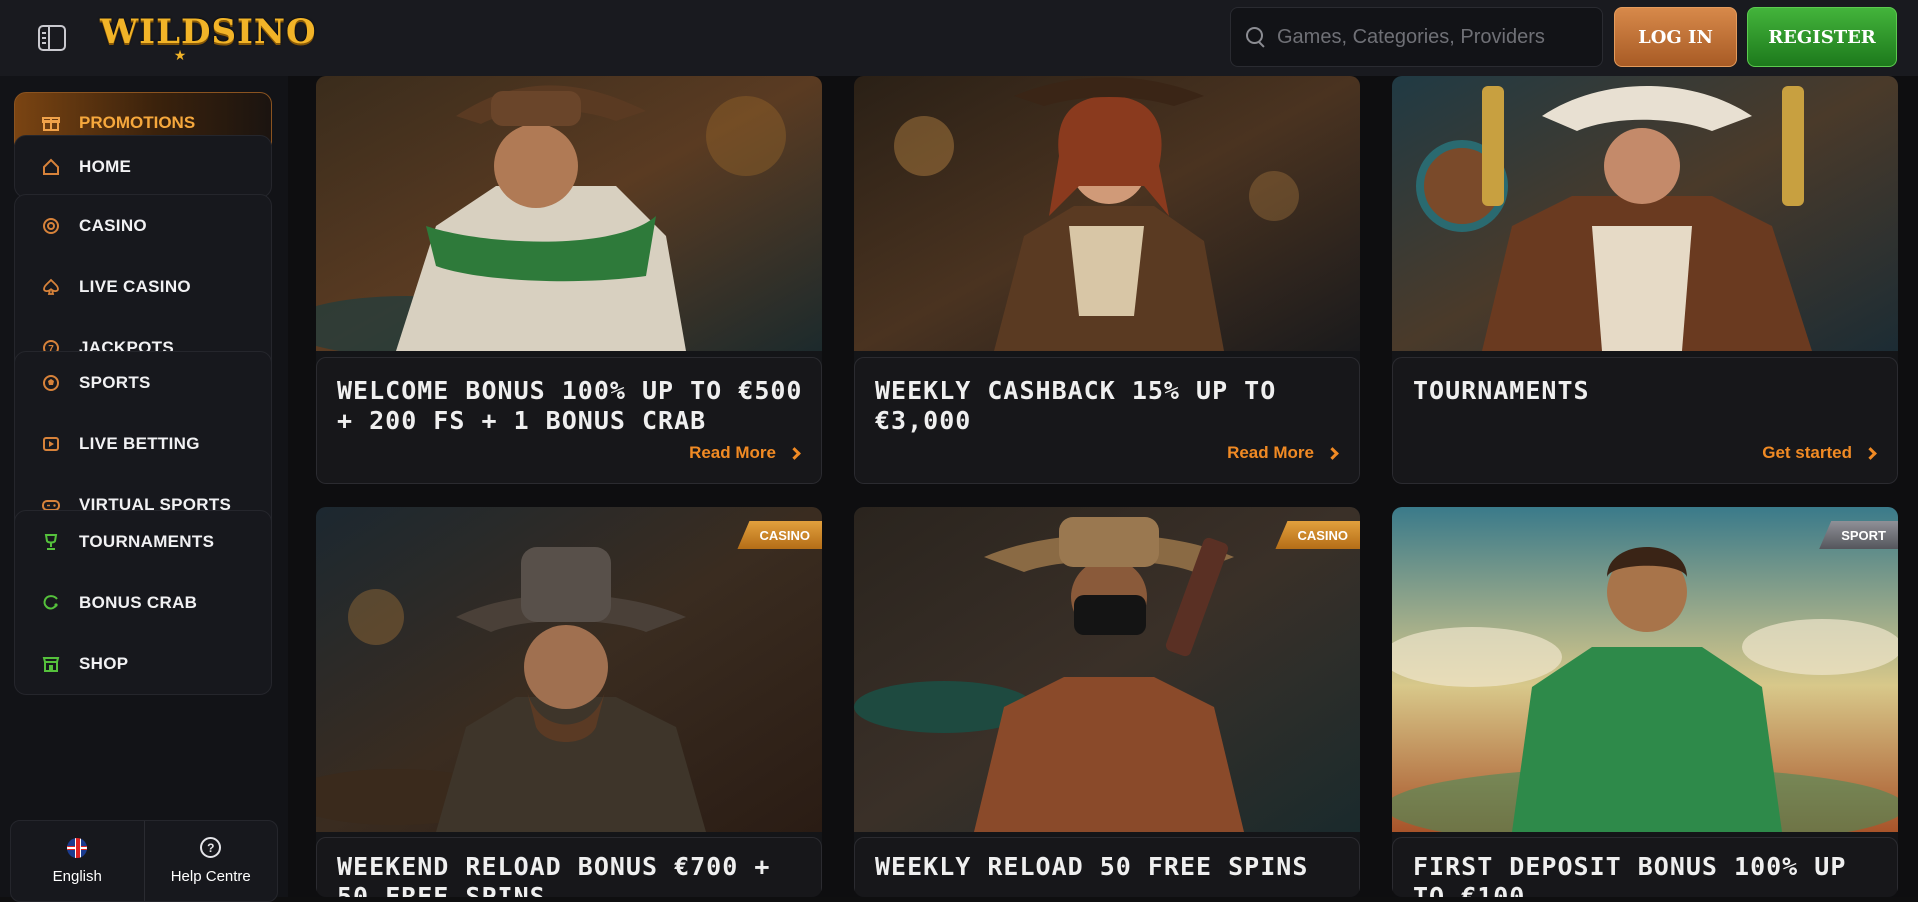  Describe the element at coordinates (569, 213) in the screenshot. I see `cowboy-artwork-image` at that location.